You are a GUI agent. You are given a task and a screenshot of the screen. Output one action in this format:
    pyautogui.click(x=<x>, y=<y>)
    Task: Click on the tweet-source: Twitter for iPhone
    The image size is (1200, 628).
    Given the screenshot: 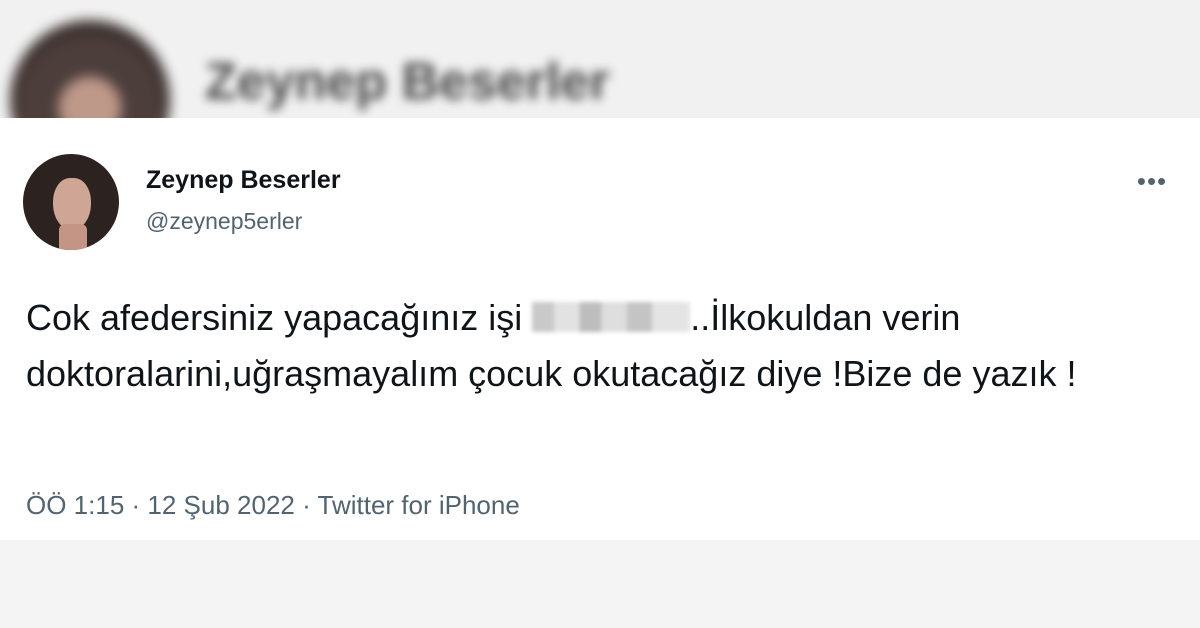 What is the action you would take?
    pyautogui.click(x=419, y=505)
    